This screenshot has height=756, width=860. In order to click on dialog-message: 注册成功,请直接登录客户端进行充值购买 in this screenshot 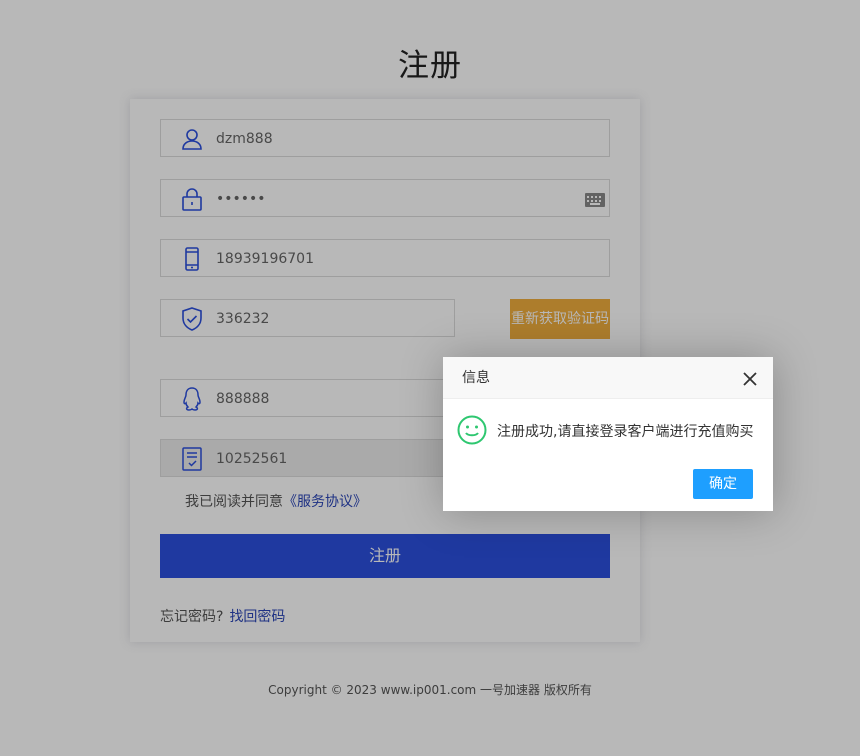, I will do `click(625, 432)`.